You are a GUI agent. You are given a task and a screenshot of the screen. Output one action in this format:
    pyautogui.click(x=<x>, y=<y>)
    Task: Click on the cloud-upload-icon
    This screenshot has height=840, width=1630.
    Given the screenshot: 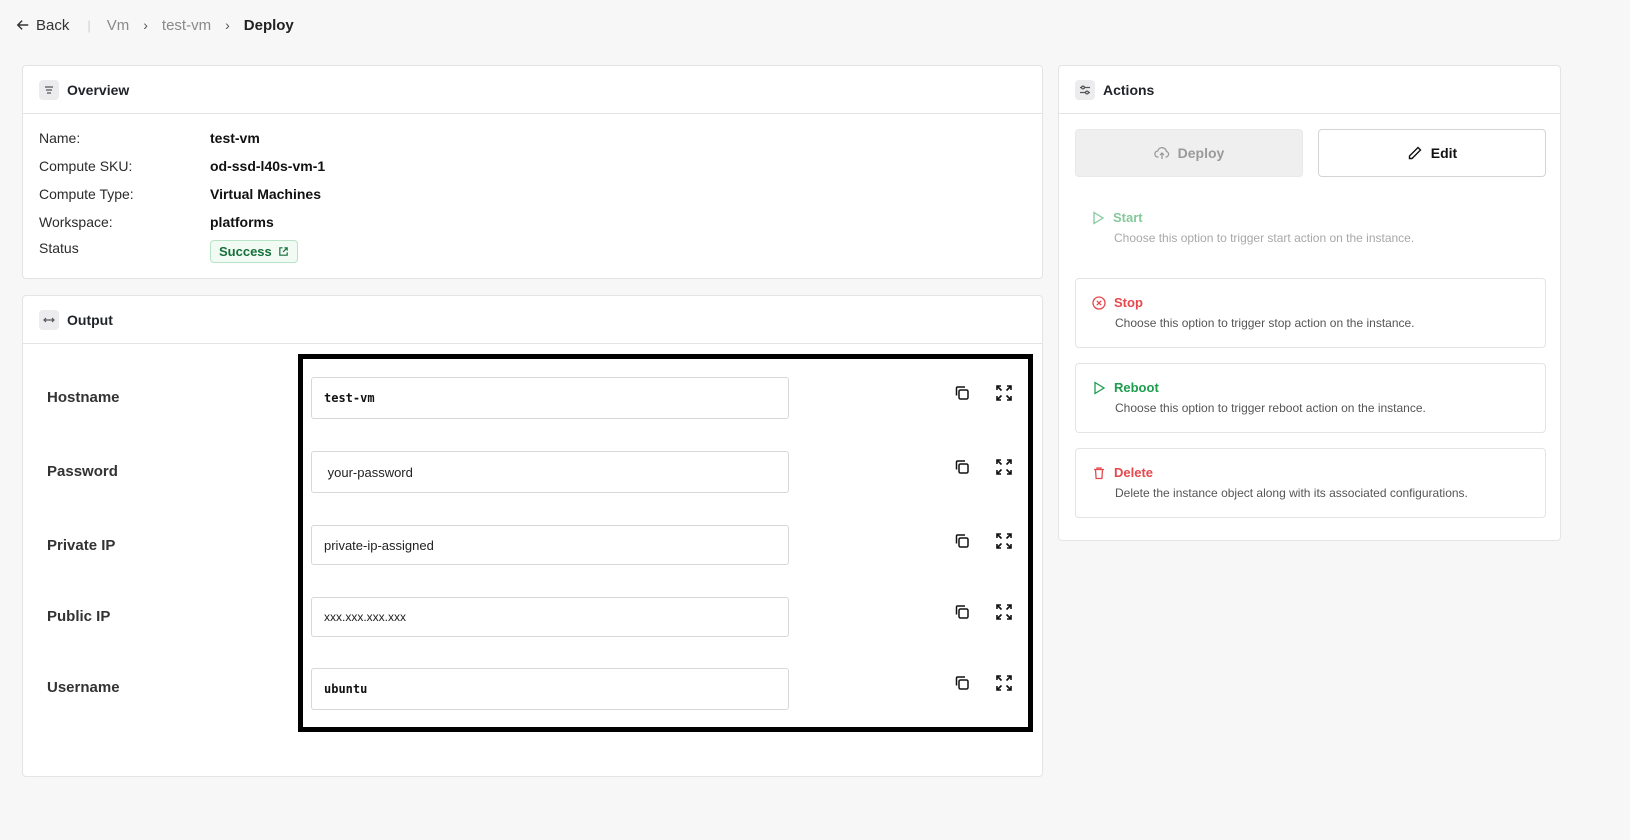 What is the action you would take?
    pyautogui.click(x=1161, y=153)
    